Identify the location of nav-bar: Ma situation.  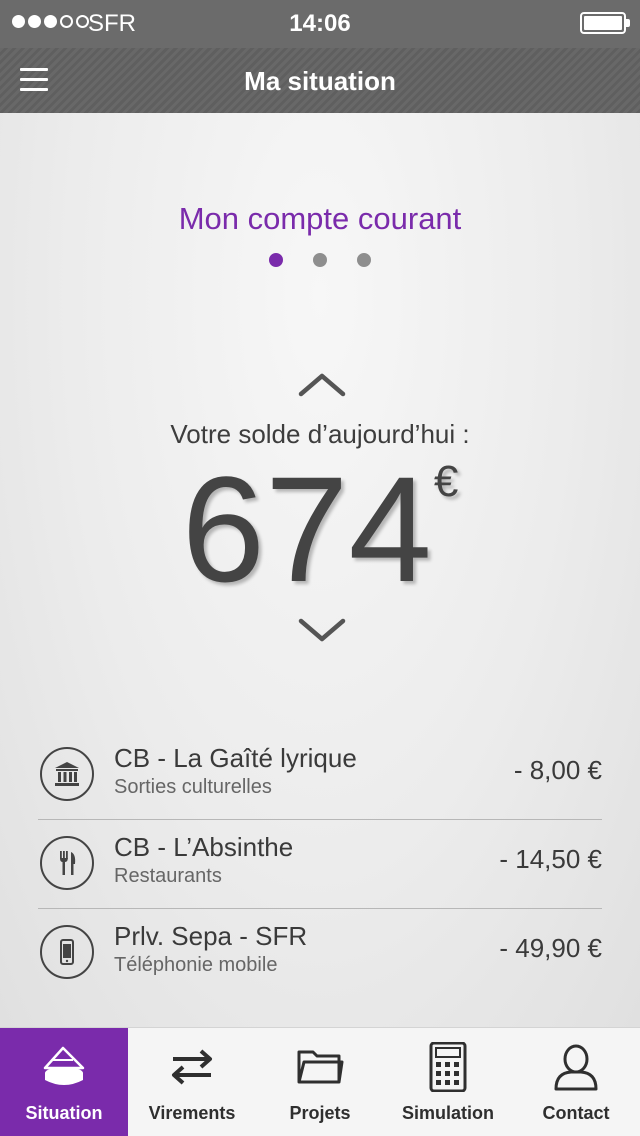
(320, 80).